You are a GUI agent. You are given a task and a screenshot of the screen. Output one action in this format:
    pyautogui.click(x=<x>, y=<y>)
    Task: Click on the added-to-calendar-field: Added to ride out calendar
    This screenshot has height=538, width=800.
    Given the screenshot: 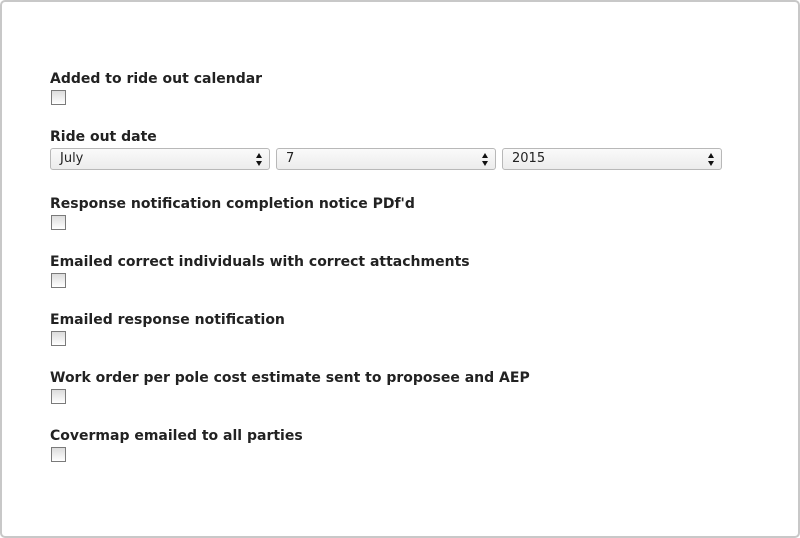 What is the action you would take?
    pyautogui.click(x=156, y=88)
    